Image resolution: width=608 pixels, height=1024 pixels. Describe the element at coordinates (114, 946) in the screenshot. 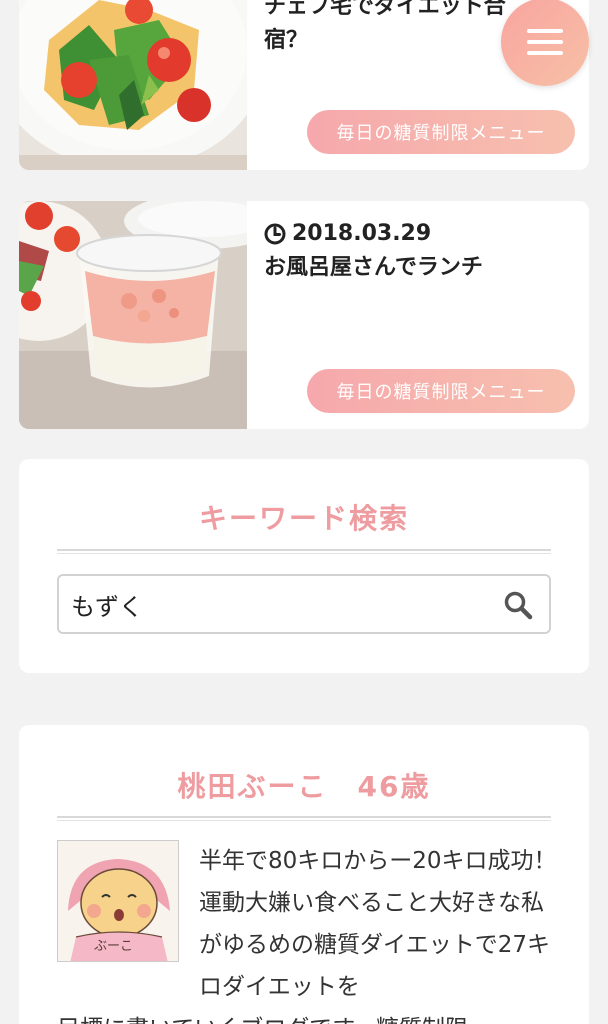

I see `avatar-caption: ぶーこ` at that location.